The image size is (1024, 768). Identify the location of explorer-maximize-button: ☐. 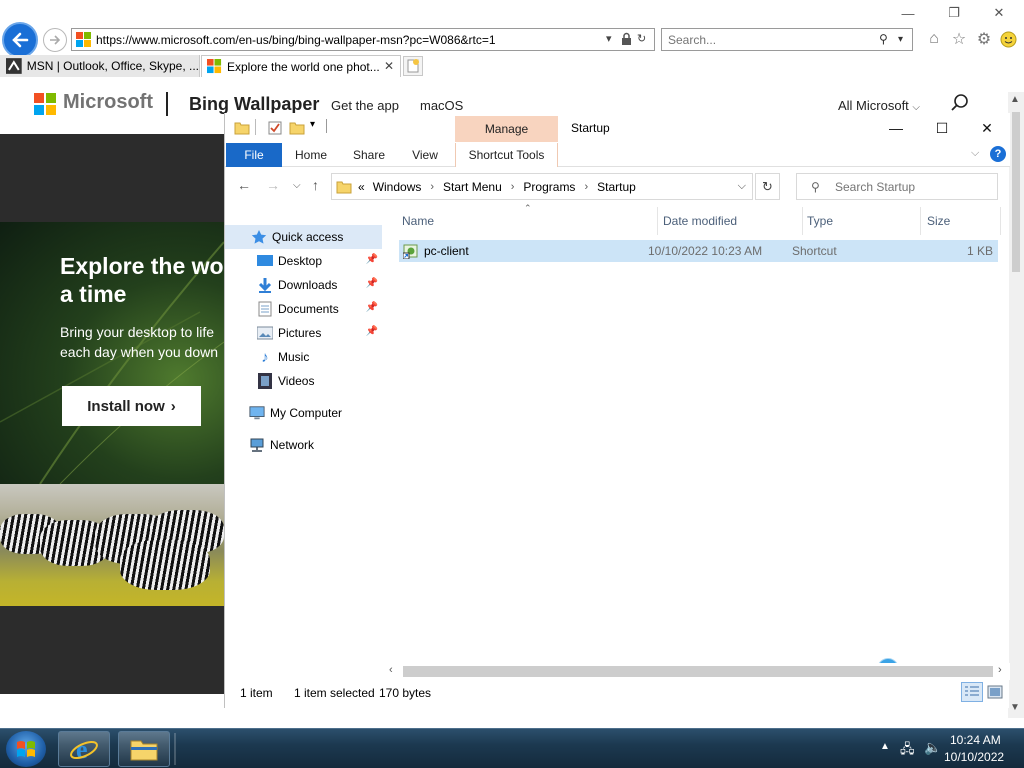
(942, 128).